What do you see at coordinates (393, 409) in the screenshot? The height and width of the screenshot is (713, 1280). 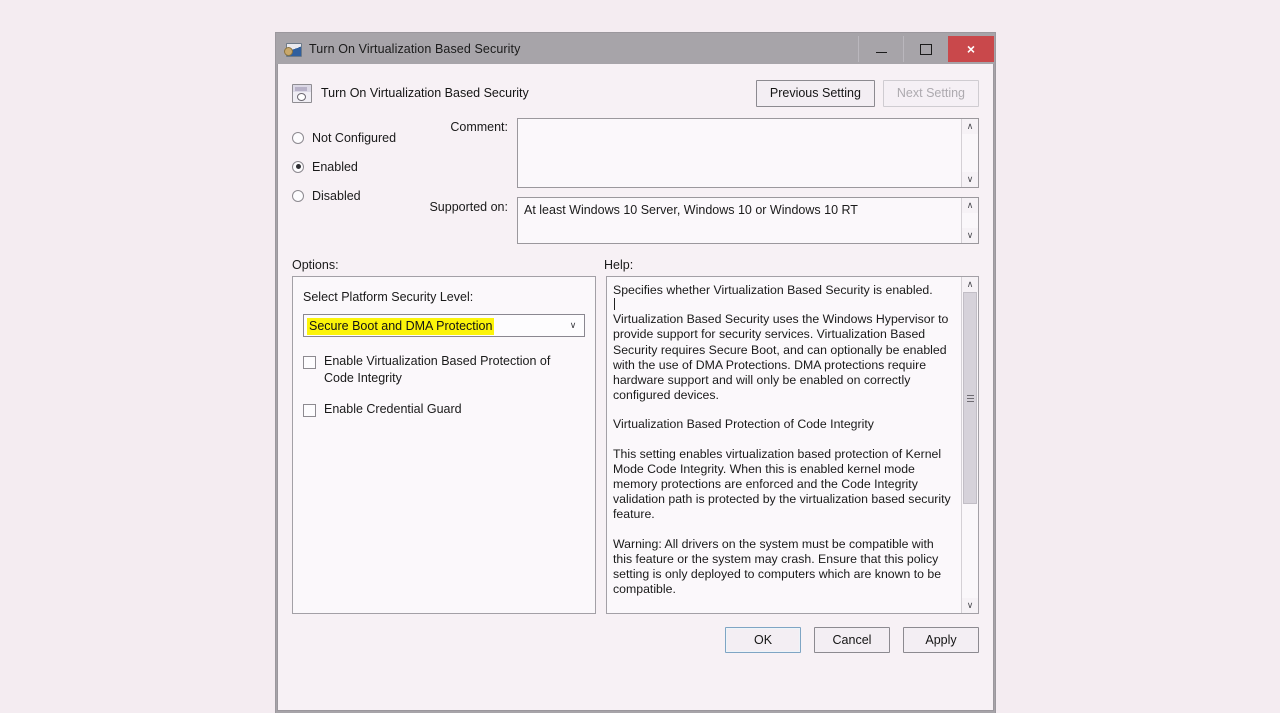 I see `checkbox-credential-guard-label: Enable Credential Guard` at bounding box center [393, 409].